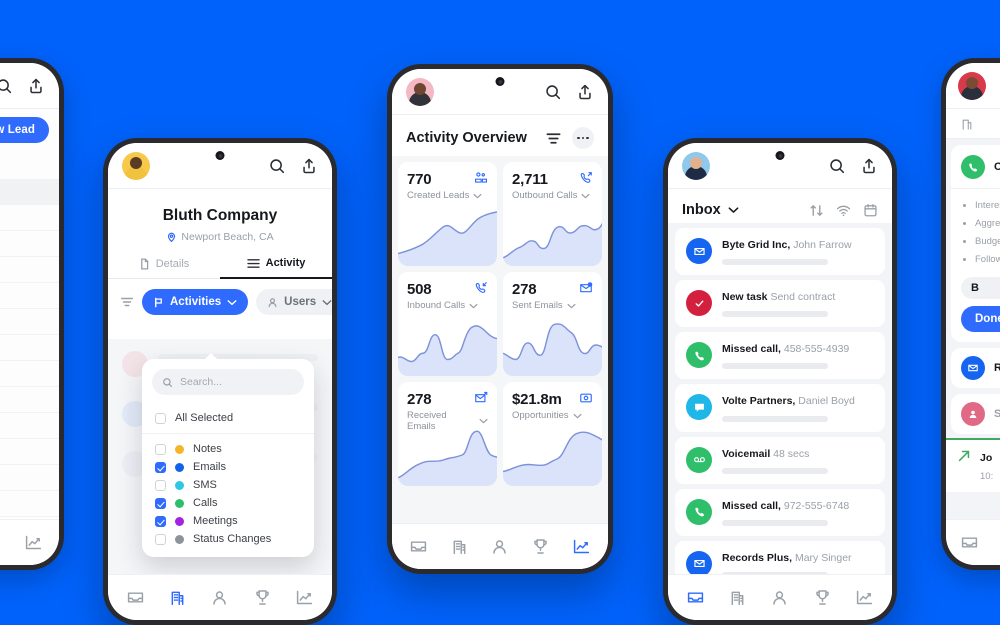 This screenshot has height=625, width=1000. Describe the element at coordinates (975, 368) in the screenshot. I see `record-card: R` at that location.